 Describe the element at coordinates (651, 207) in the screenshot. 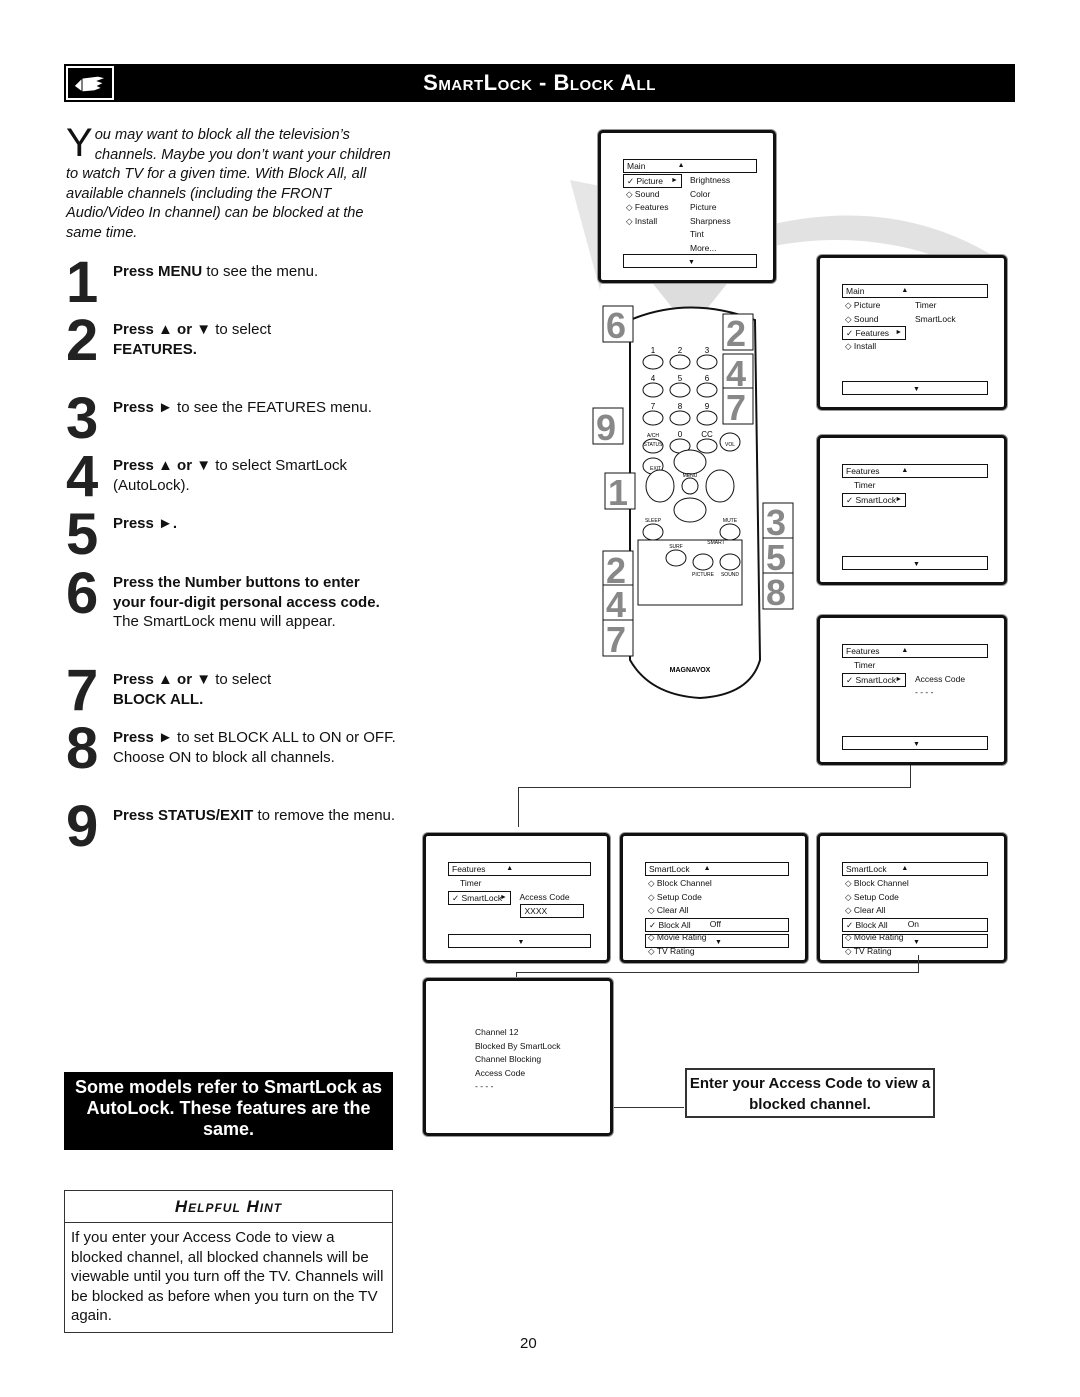

I see `menu-item-label: Features` at that location.